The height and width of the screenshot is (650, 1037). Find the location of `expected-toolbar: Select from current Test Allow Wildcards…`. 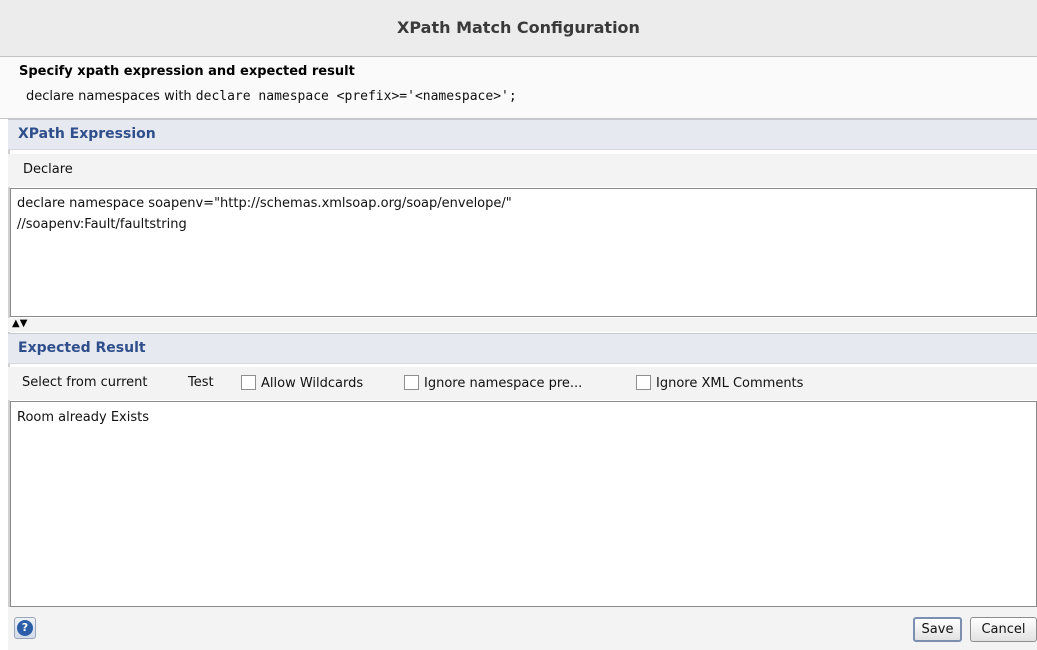

expected-toolbar: Select from current Test Allow Wildcards… is located at coordinates (522, 383).